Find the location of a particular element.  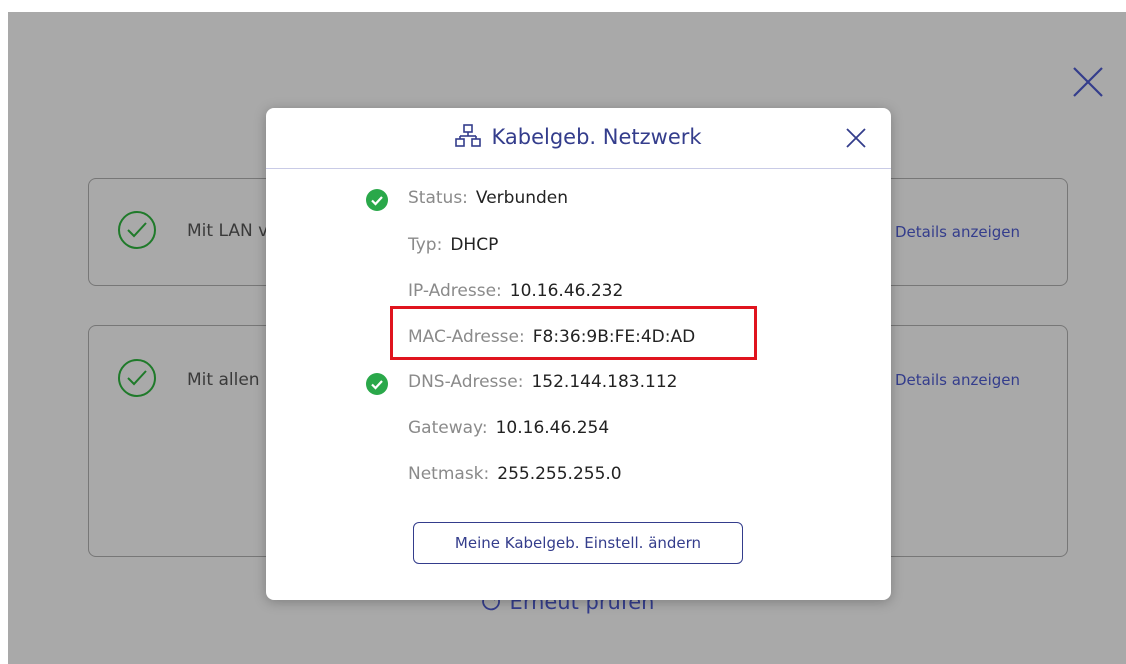

info-value: 152.144.183.112 is located at coordinates (604, 382).